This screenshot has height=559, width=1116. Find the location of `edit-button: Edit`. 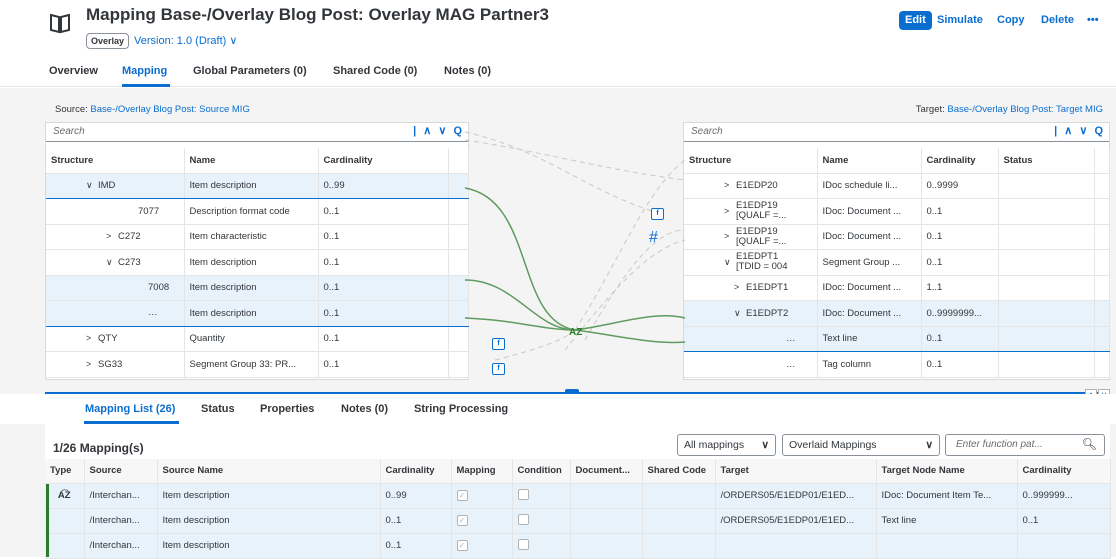

edit-button: Edit is located at coordinates (915, 20).